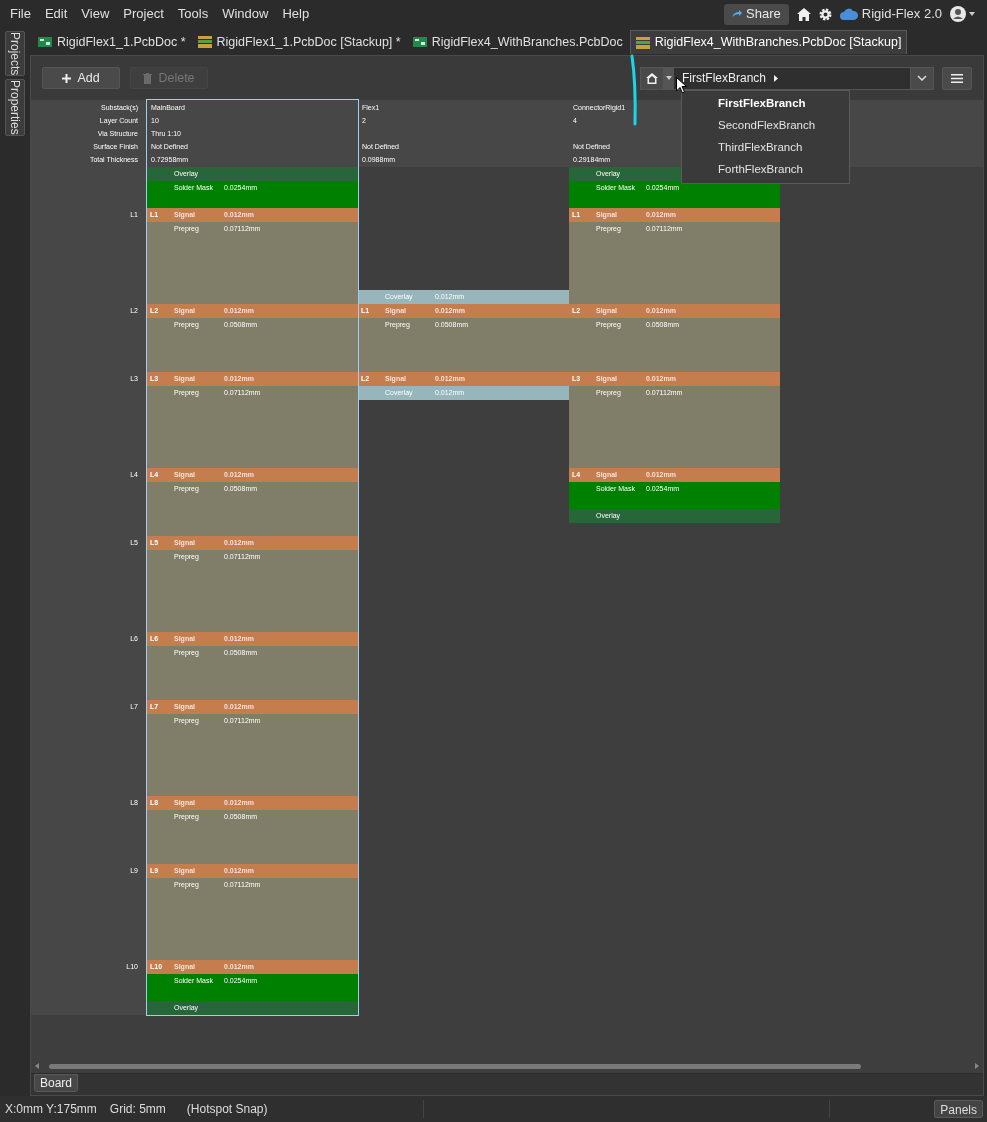 The height and width of the screenshot is (1122, 987). I want to click on avatar-icon, so click(958, 14).